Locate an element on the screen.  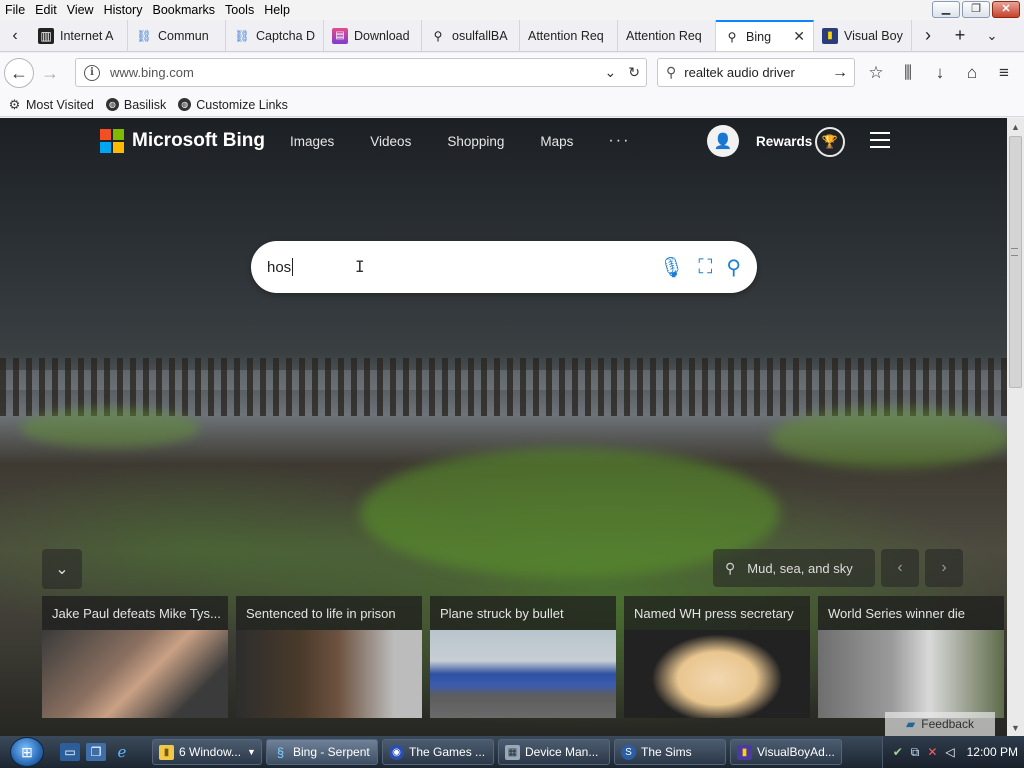
close-tab-icon: ✕ is located at coordinates (799, 36).